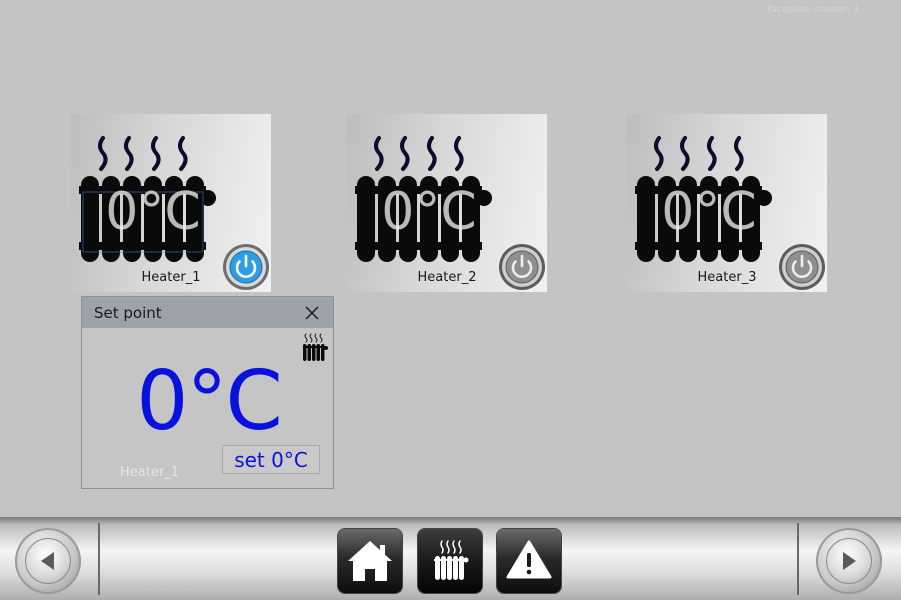 Image resolution: width=901 pixels, height=600 pixels. I want to click on setpoint-faceplate: Set point 0°C Heater_1 set 0°C, so click(207, 392).